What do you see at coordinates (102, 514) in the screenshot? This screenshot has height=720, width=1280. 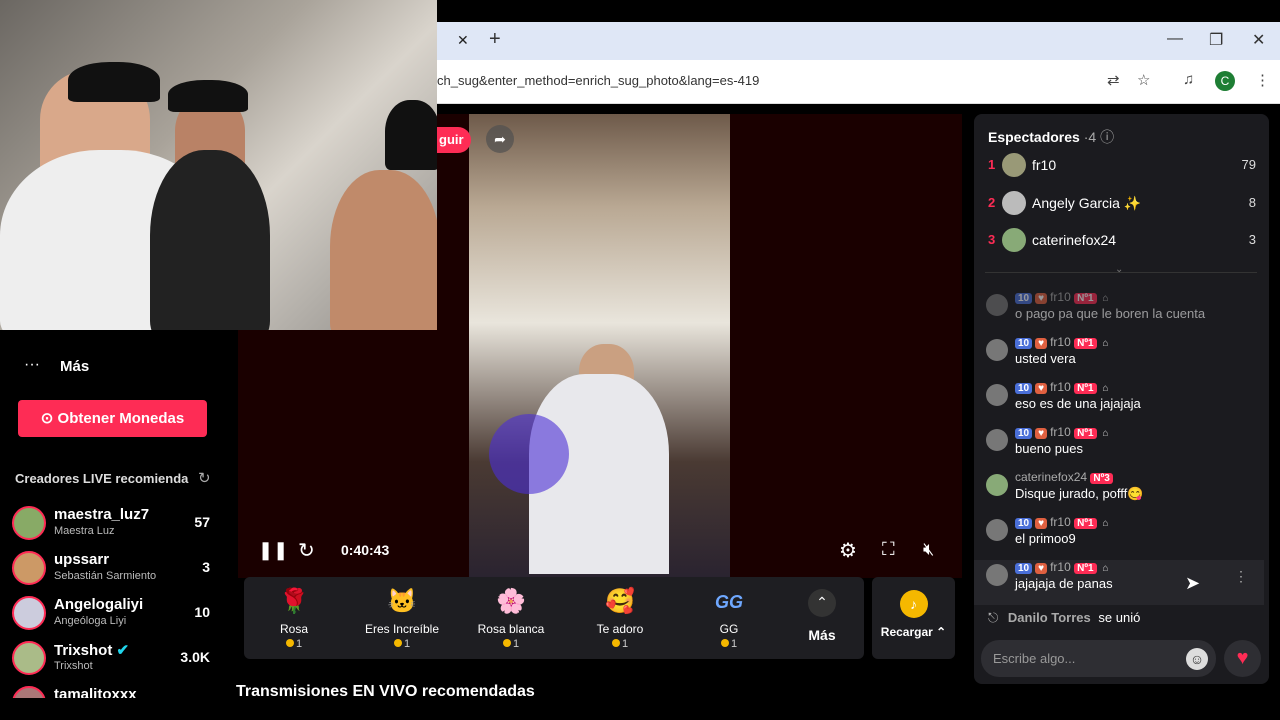 I see `creator-name: maestra_luz7` at bounding box center [102, 514].